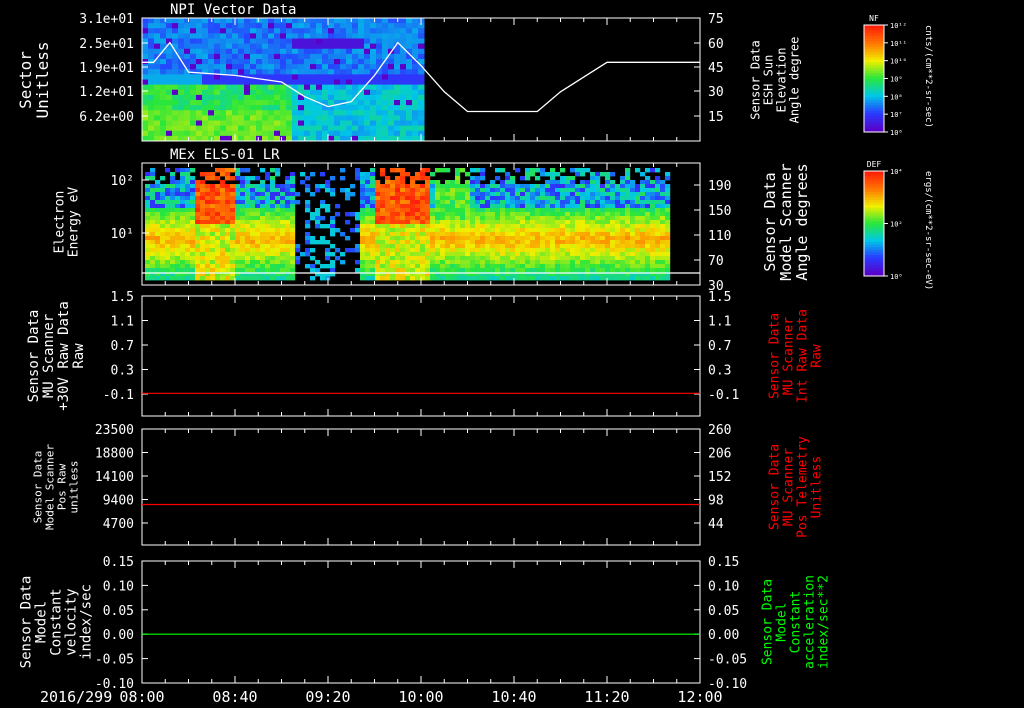  Describe the element at coordinates (118, 395) in the screenshot. I see `y-tick-label-left: -0.1` at that location.